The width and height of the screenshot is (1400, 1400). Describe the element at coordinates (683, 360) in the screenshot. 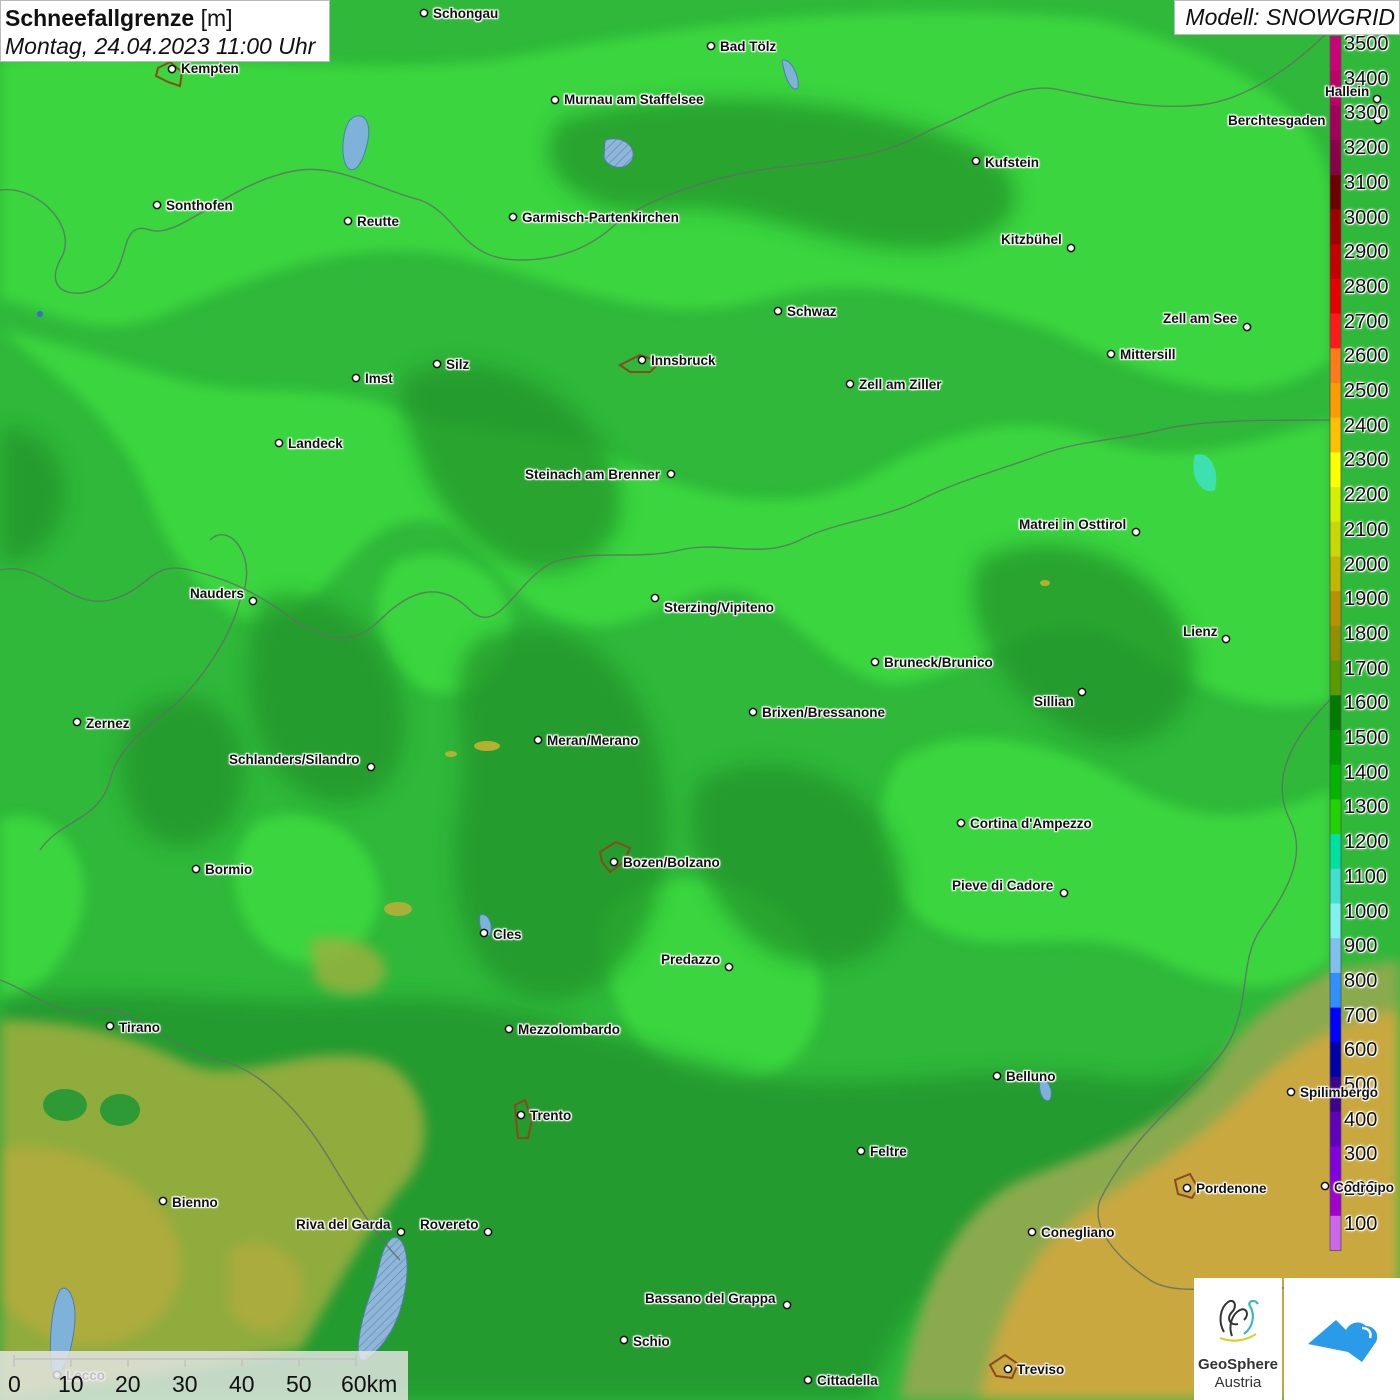

I see `city-label: Innsbruck` at that location.